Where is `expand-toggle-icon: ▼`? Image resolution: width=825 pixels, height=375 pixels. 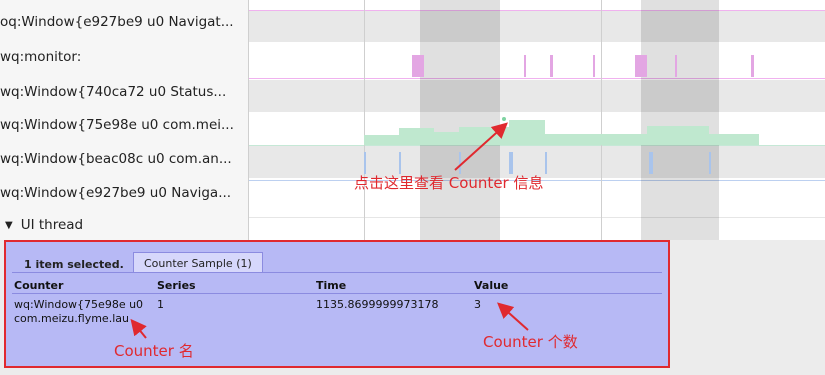
expand-toggle-icon: ▼ is located at coordinates (6, 225).